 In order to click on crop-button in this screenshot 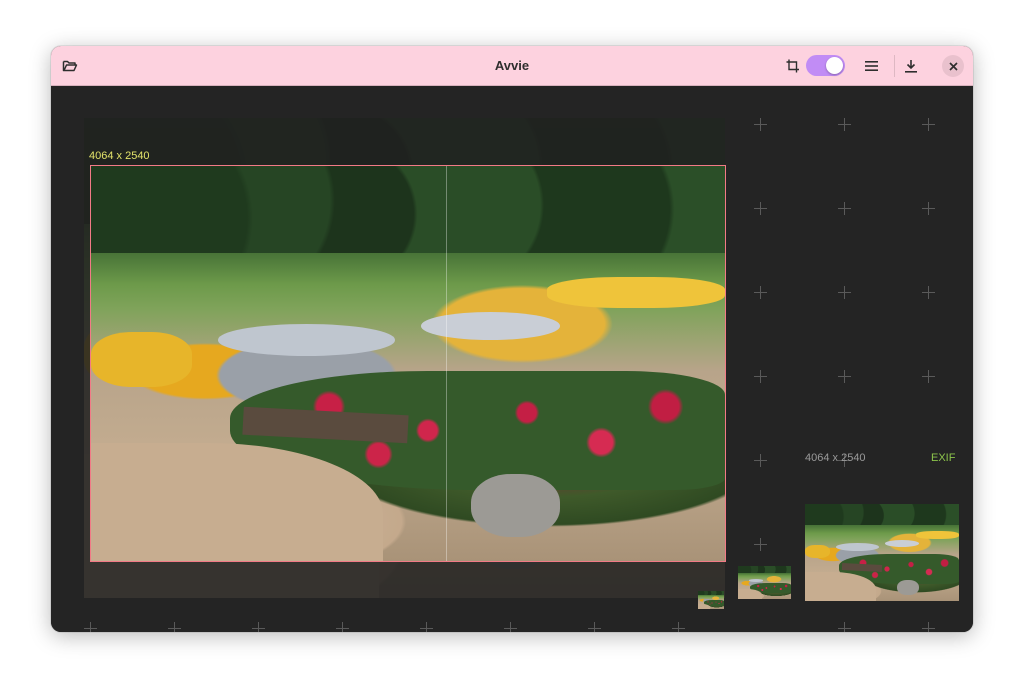, I will do `click(793, 66)`.